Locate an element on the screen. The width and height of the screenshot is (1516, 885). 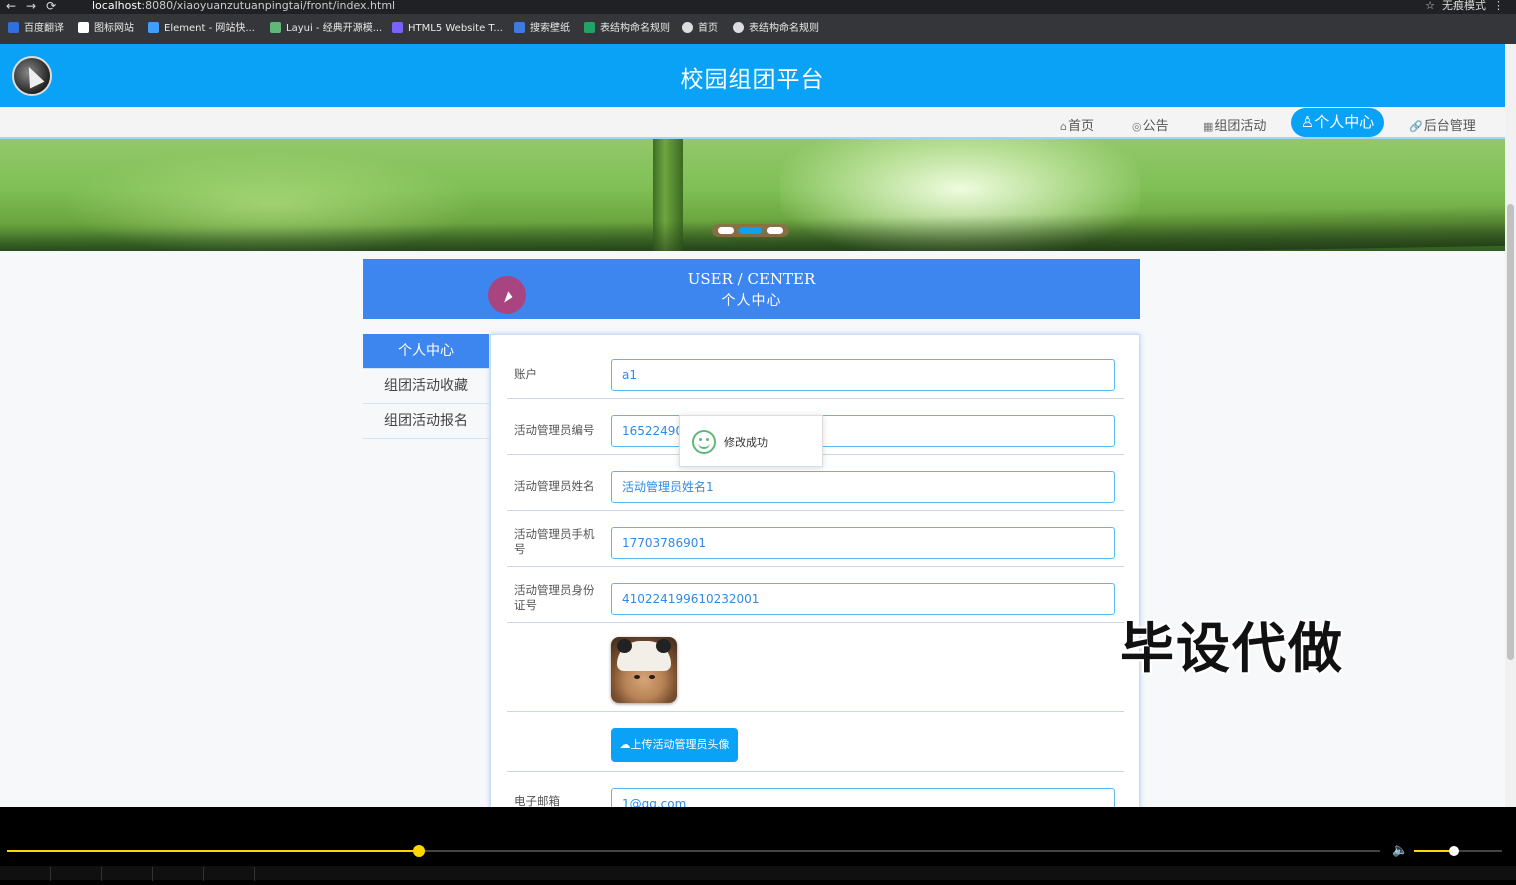
user-center-title-zh: 个人中心 is located at coordinates (751, 301).